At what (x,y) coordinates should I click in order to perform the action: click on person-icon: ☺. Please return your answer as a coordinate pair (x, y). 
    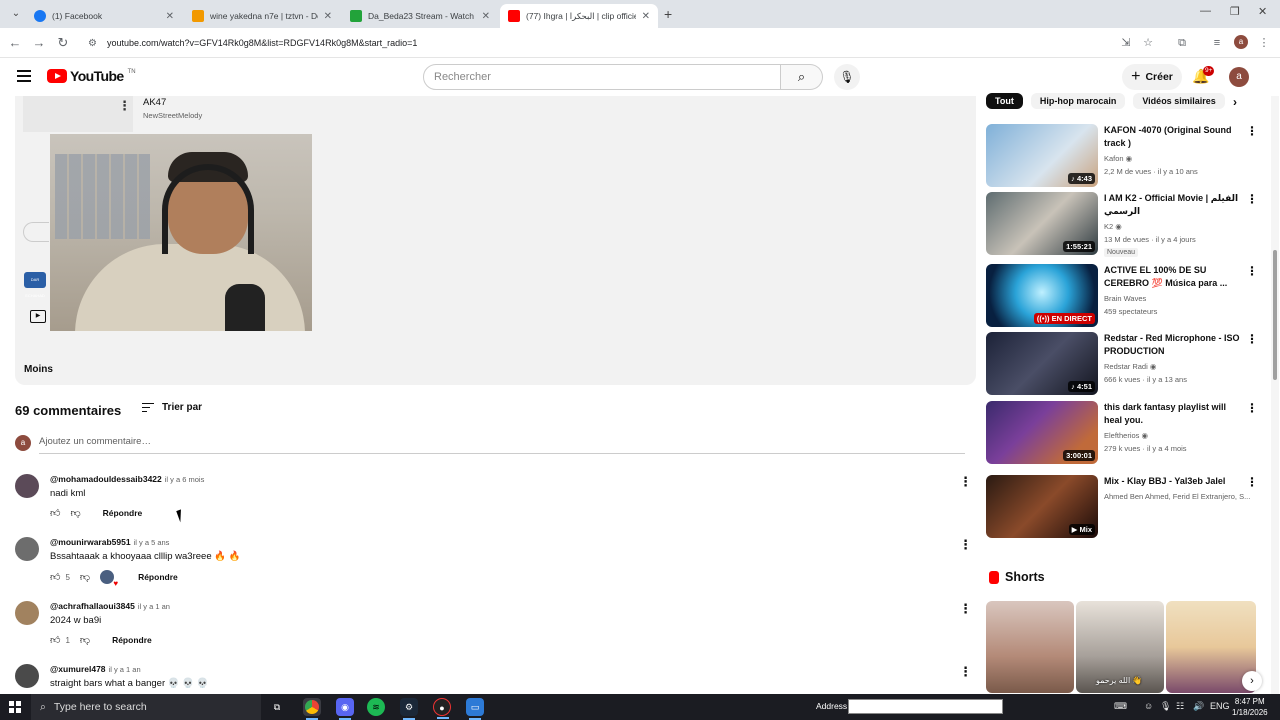
    Looking at the image, I should click on (1148, 706).